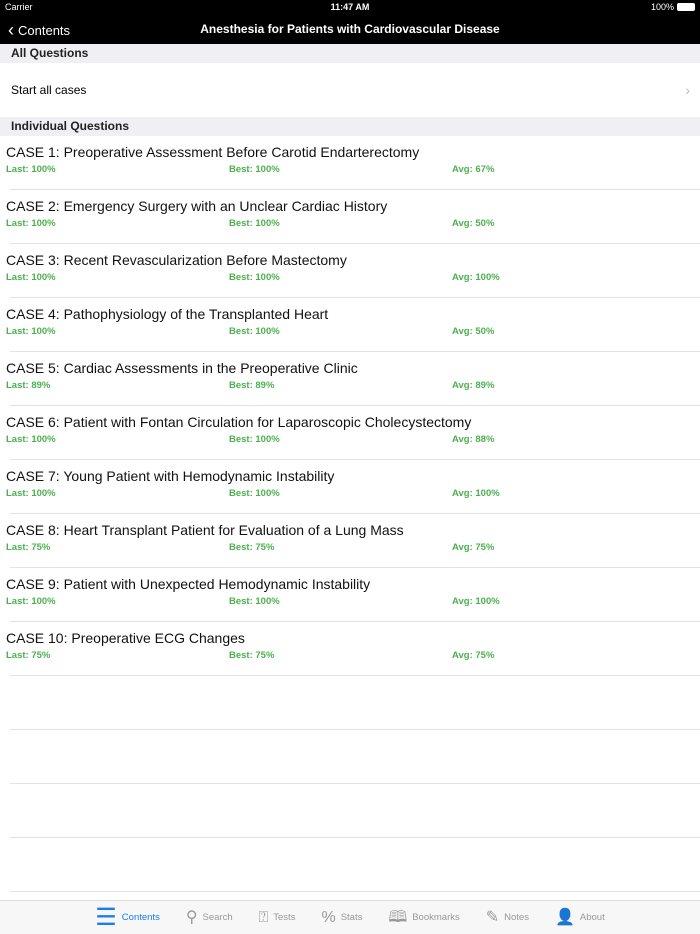 The height and width of the screenshot is (934, 700). What do you see at coordinates (350, 90) in the screenshot?
I see `start-all-cases-button: Start all cases ›` at bounding box center [350, 90].